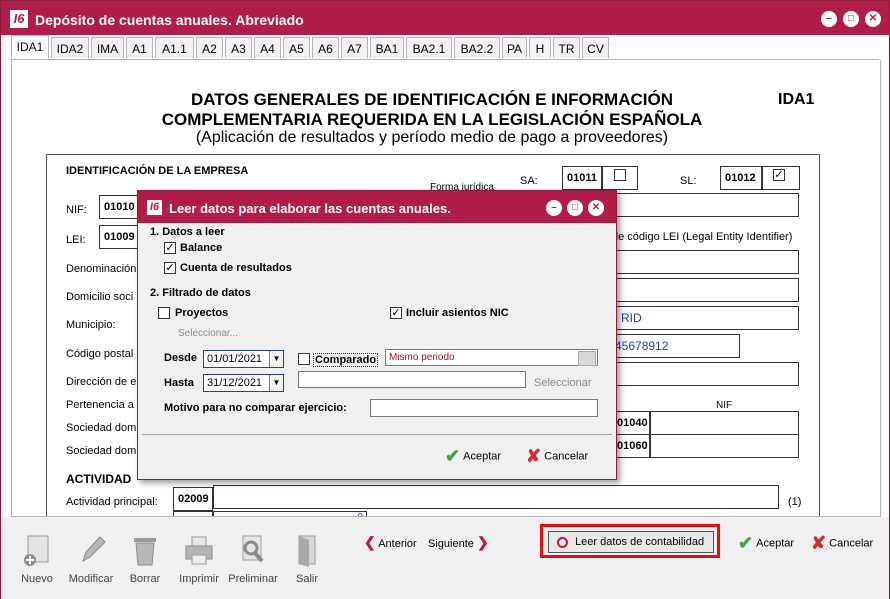 The image size is (890, 599). Describe the element at coordinates (199, 559) in the screenshot. I see `imprimir-button: Imprimir` at that location.